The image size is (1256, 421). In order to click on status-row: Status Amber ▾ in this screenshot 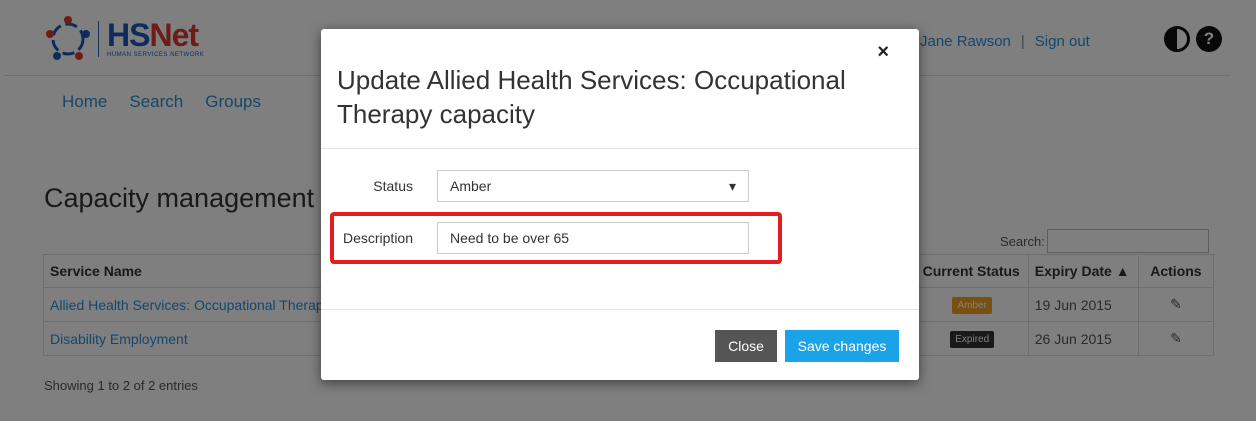, I will do `click(545, 186)`.